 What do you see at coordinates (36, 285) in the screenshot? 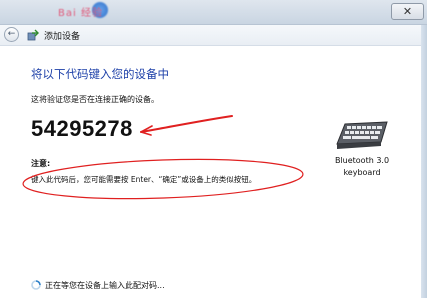
I see `loading-spinner-icon` at bounding box center [36, 285].